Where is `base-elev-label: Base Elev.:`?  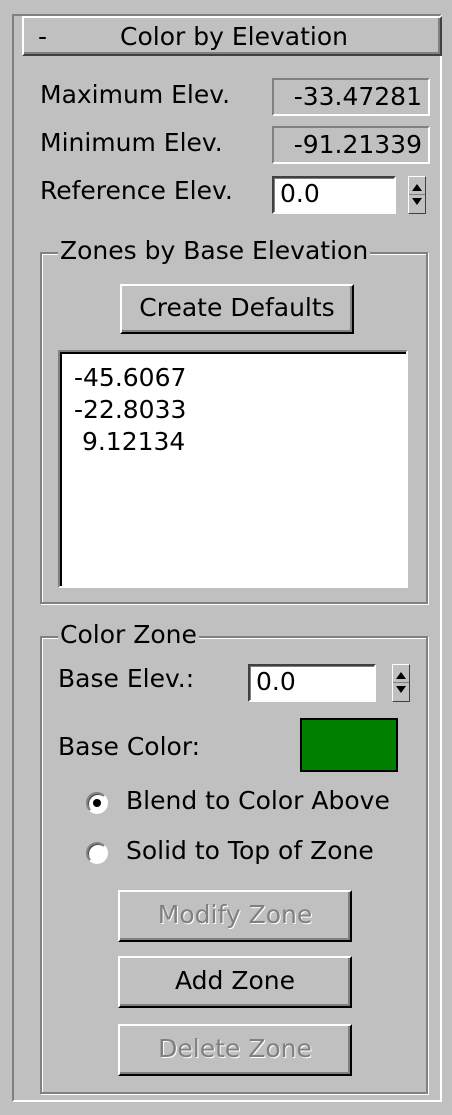 base-elev-label: Base Elev.: is located at coordinates (126, 678).